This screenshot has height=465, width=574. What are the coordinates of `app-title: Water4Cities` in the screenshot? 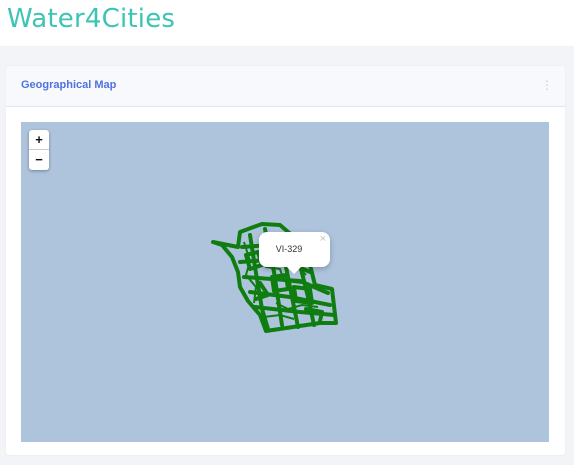 It's located at (91, 19).